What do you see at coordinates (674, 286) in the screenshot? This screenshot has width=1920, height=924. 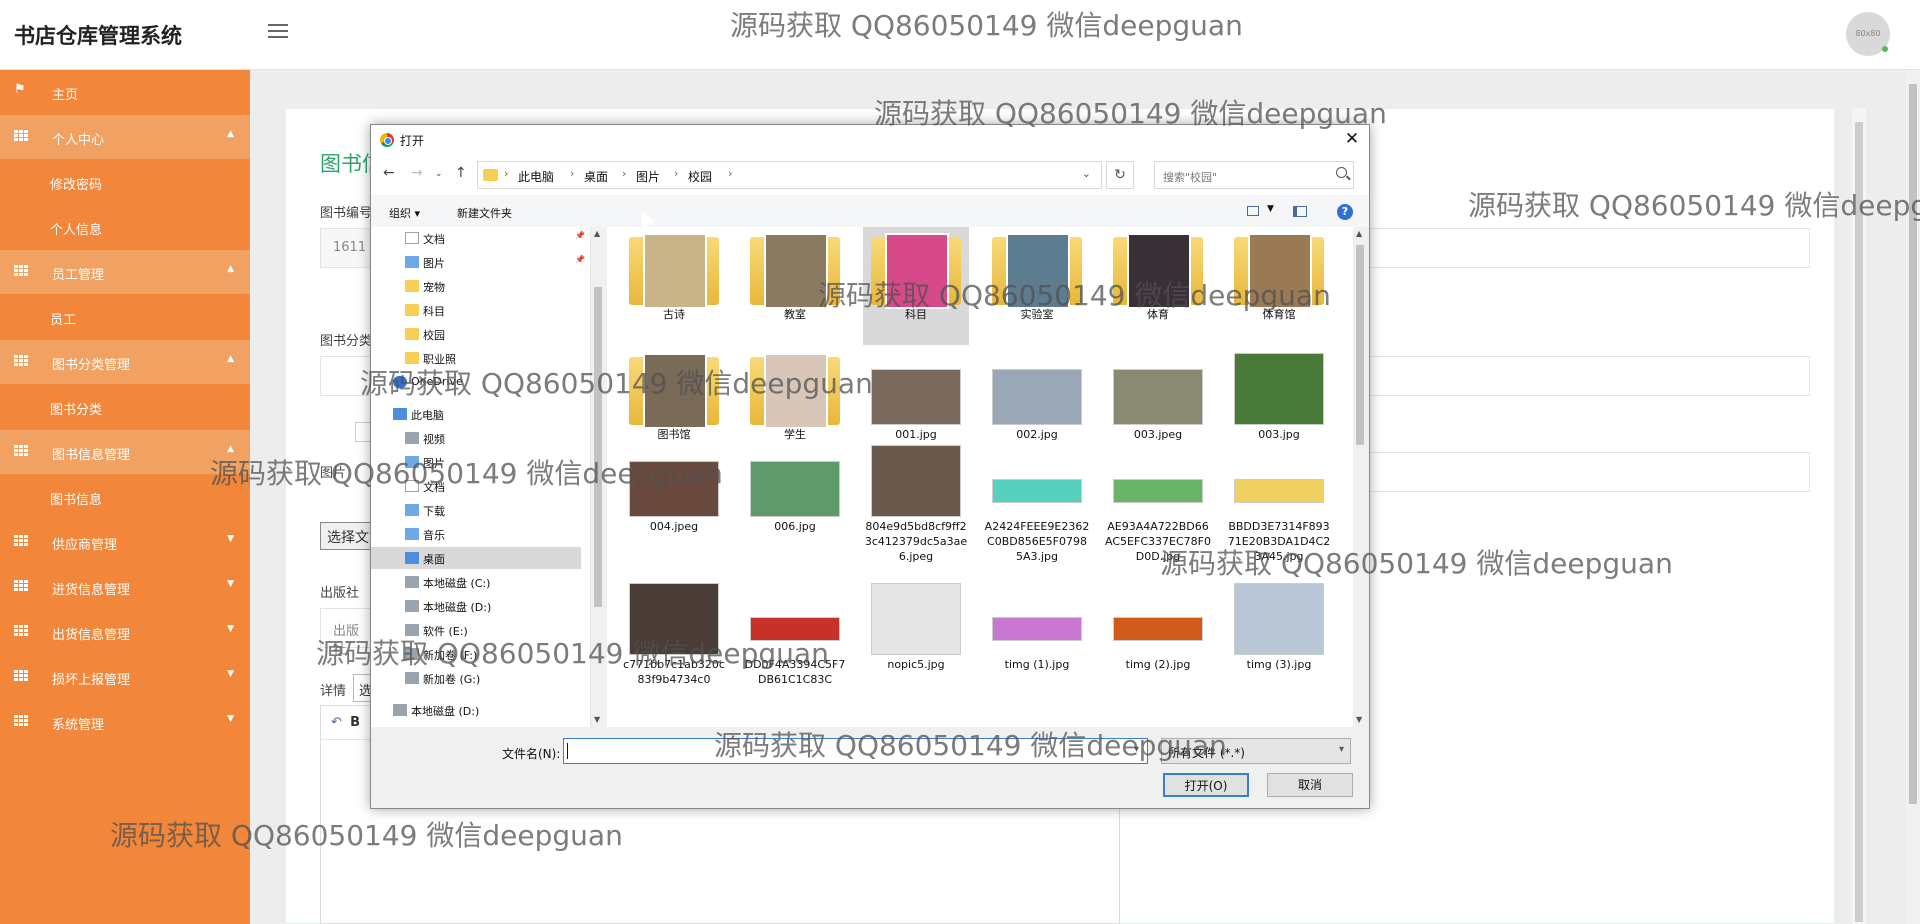 I see `folder-item: 古诗` at bounding box center [674, 286].